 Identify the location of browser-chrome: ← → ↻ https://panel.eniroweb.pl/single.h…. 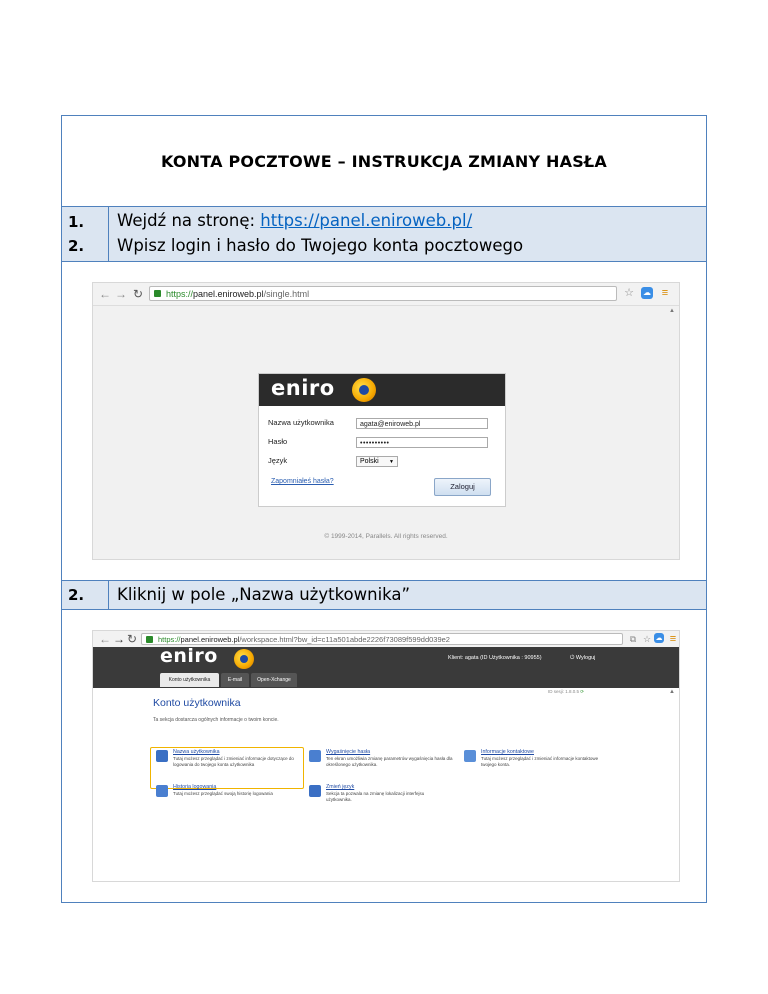
(386, 294).